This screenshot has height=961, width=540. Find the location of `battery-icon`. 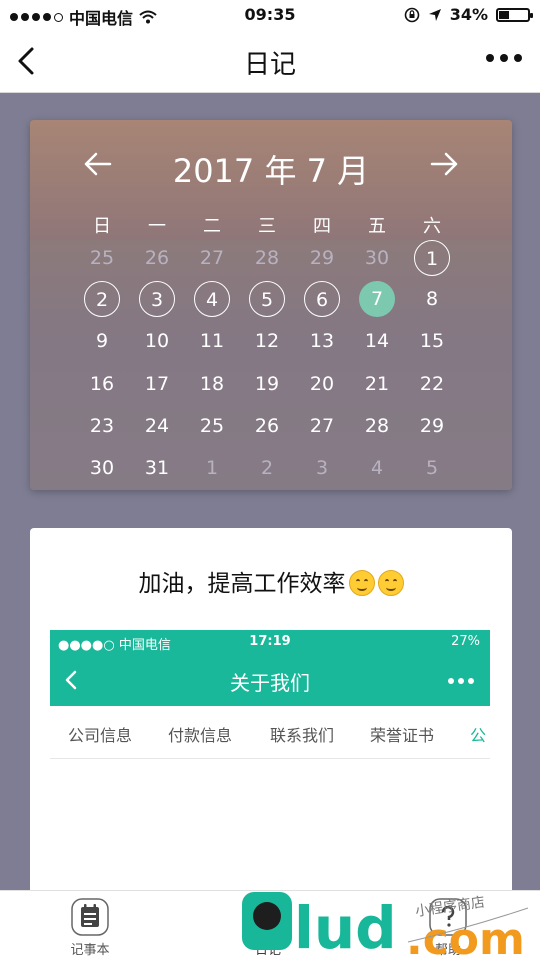

battery-icon is located at coordinates (514, 14).